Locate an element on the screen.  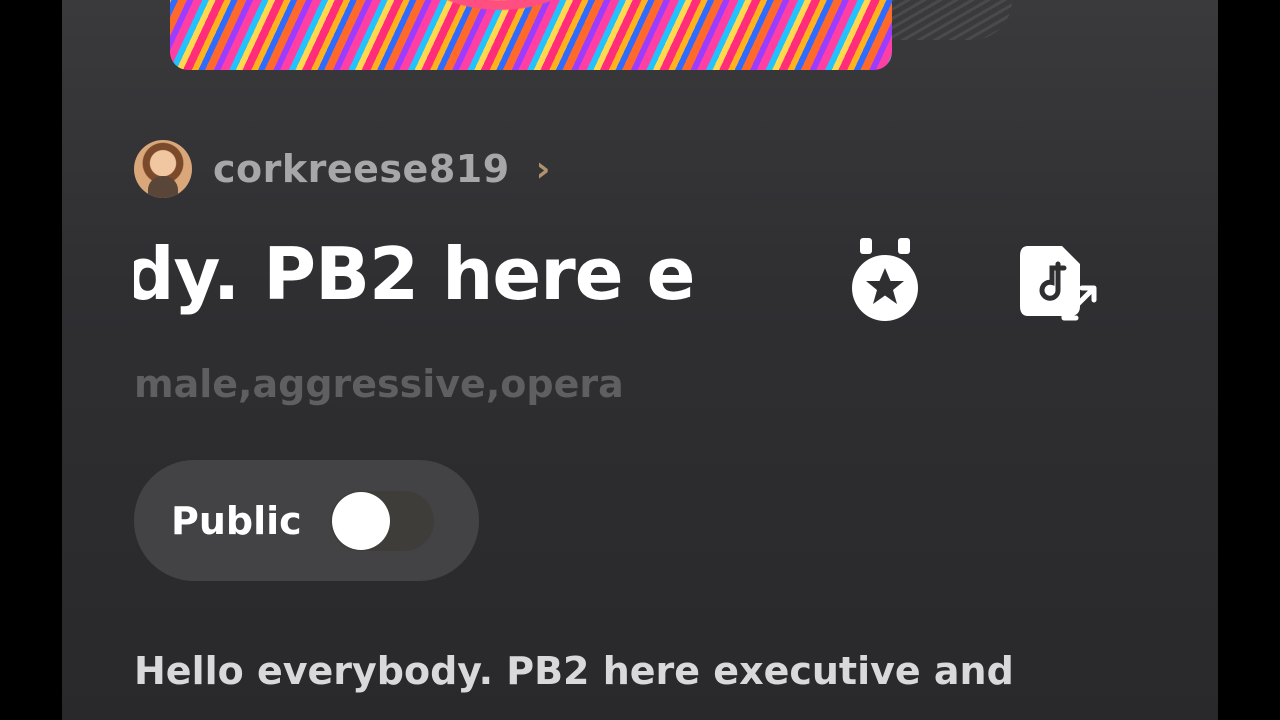
cover-art-edge is located at coordinates (952, 20).